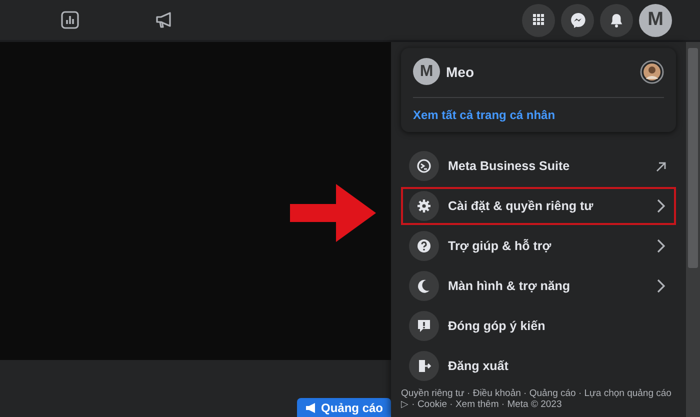 The image size is (700, 417). What do you see at coordinates (424, 166) in the screenshot?
I see `business-suite-icon` at bounding box center [424, 166].